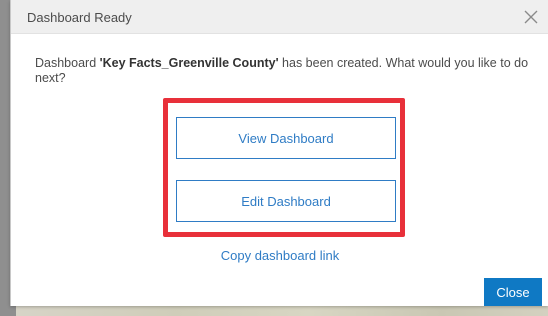  I want to click on close-button: Close, so click(513, 292).